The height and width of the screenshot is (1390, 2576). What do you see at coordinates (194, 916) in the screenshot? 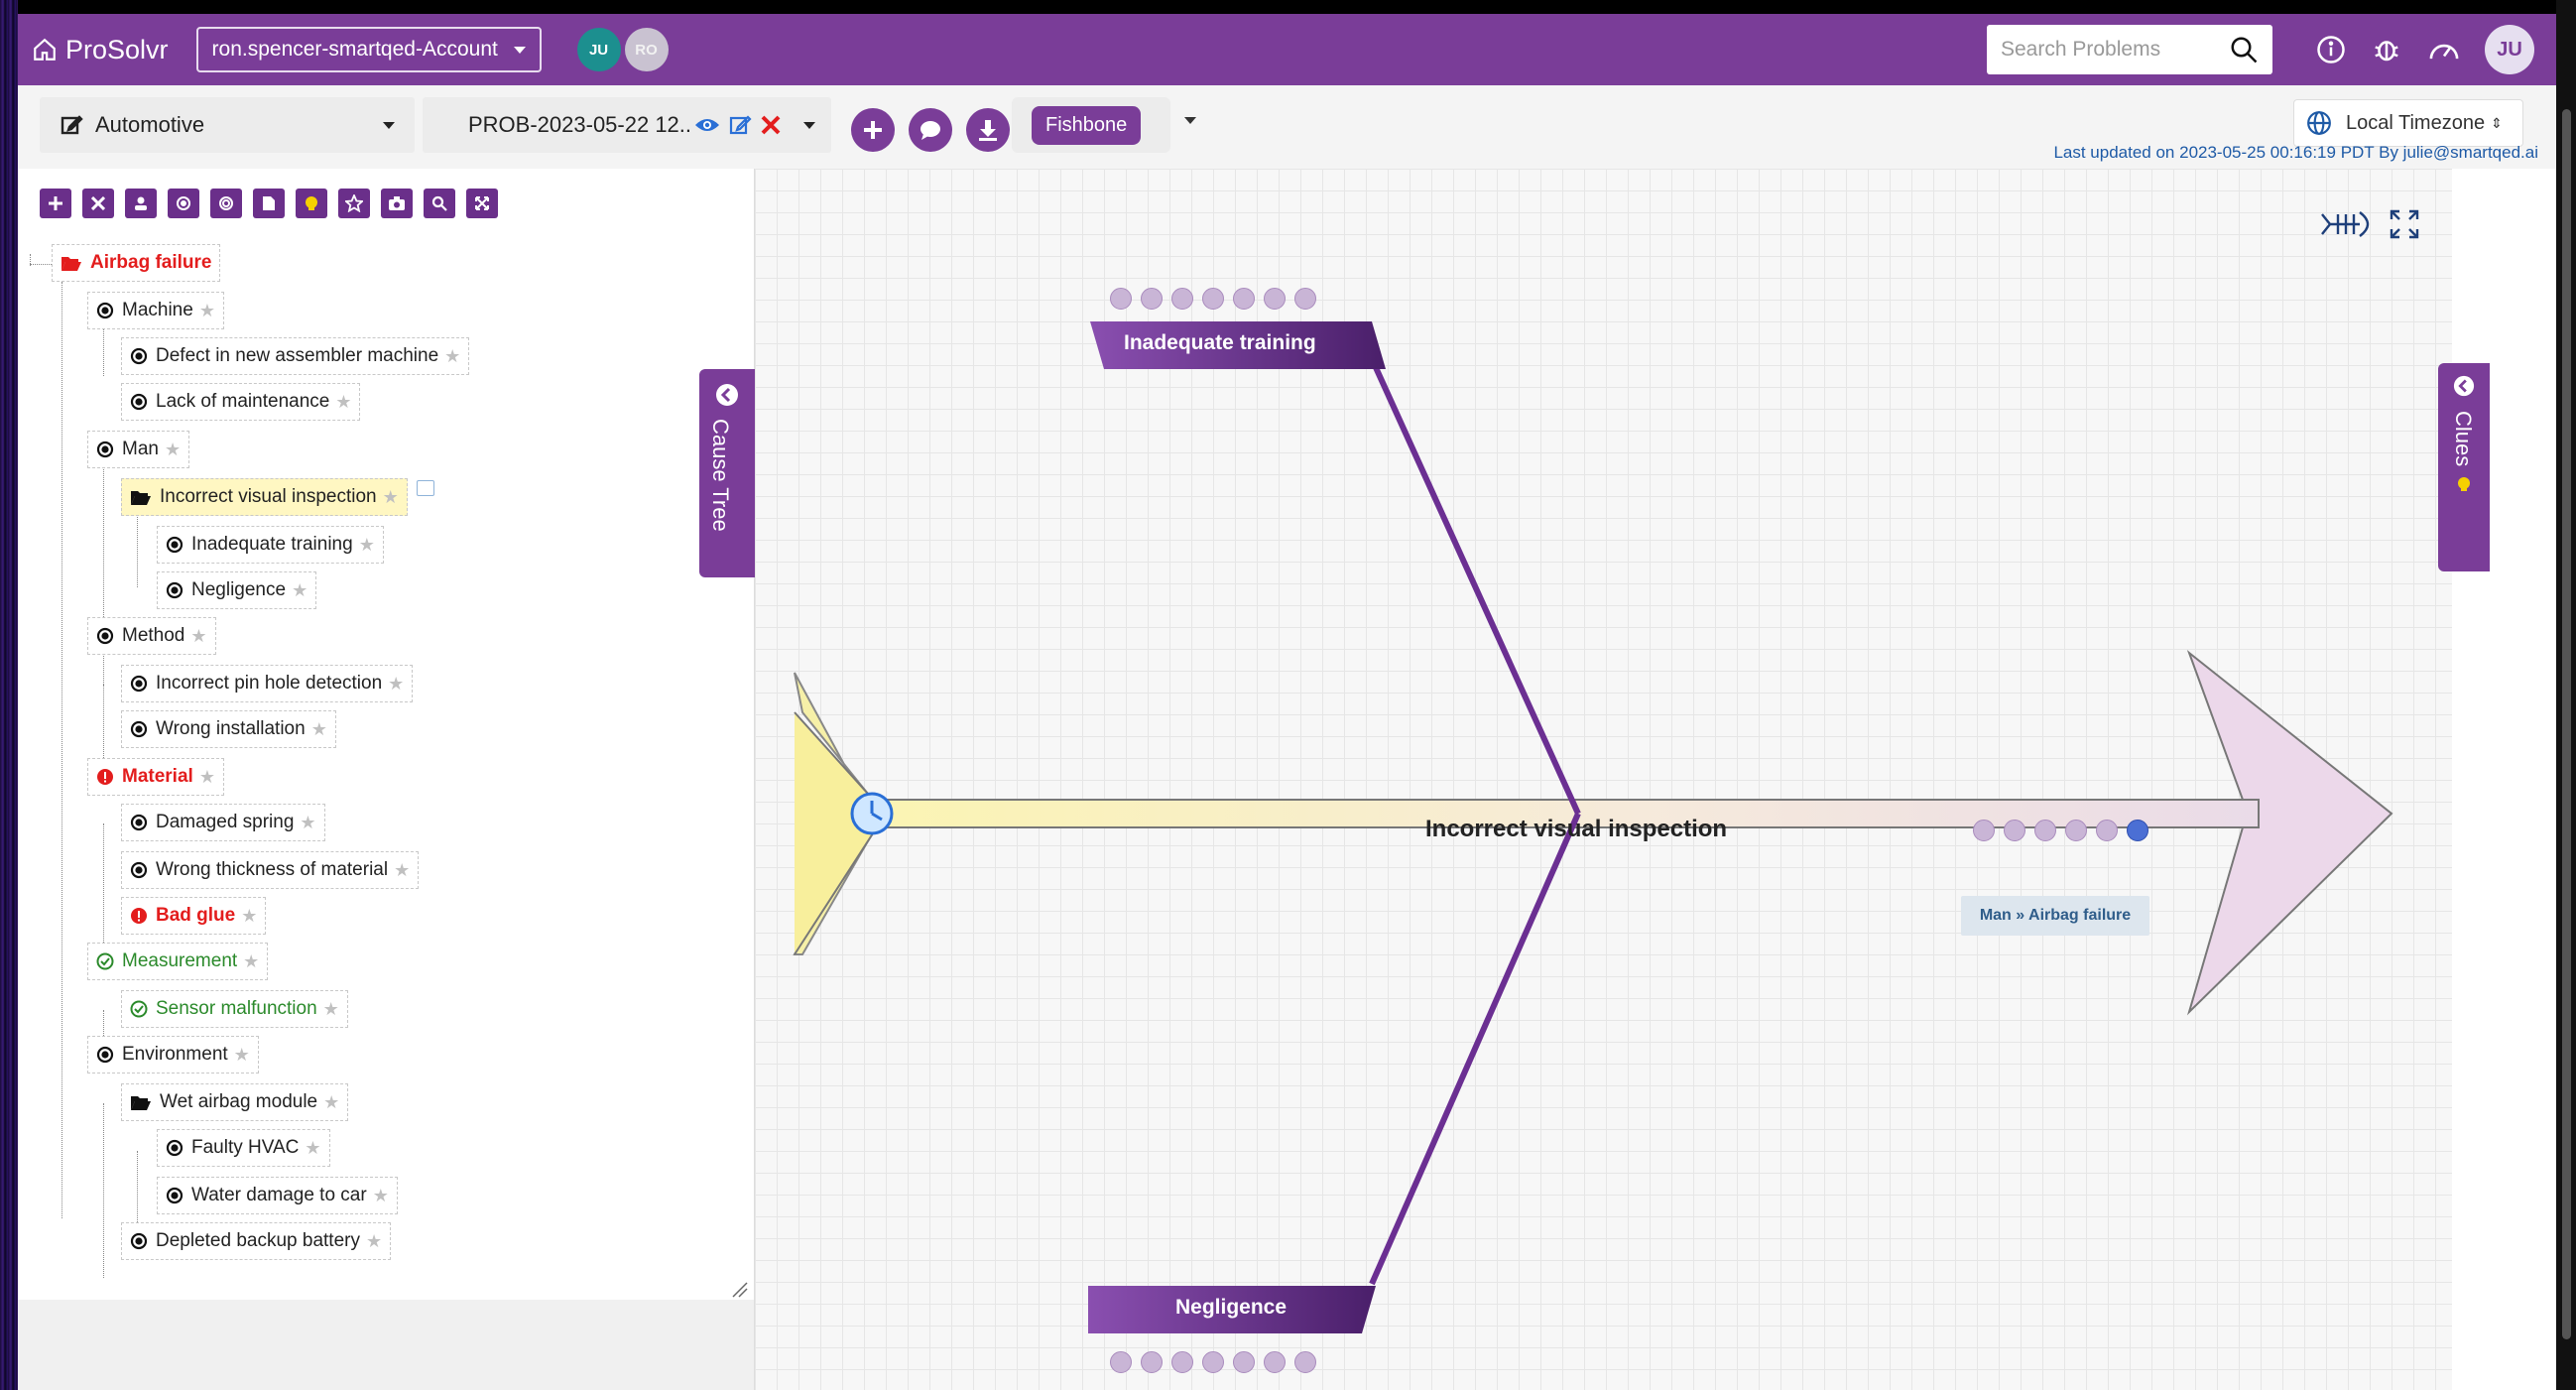
I see `tree-node-bad-glue: Bad glue ★` at bounding box center [194, 916].